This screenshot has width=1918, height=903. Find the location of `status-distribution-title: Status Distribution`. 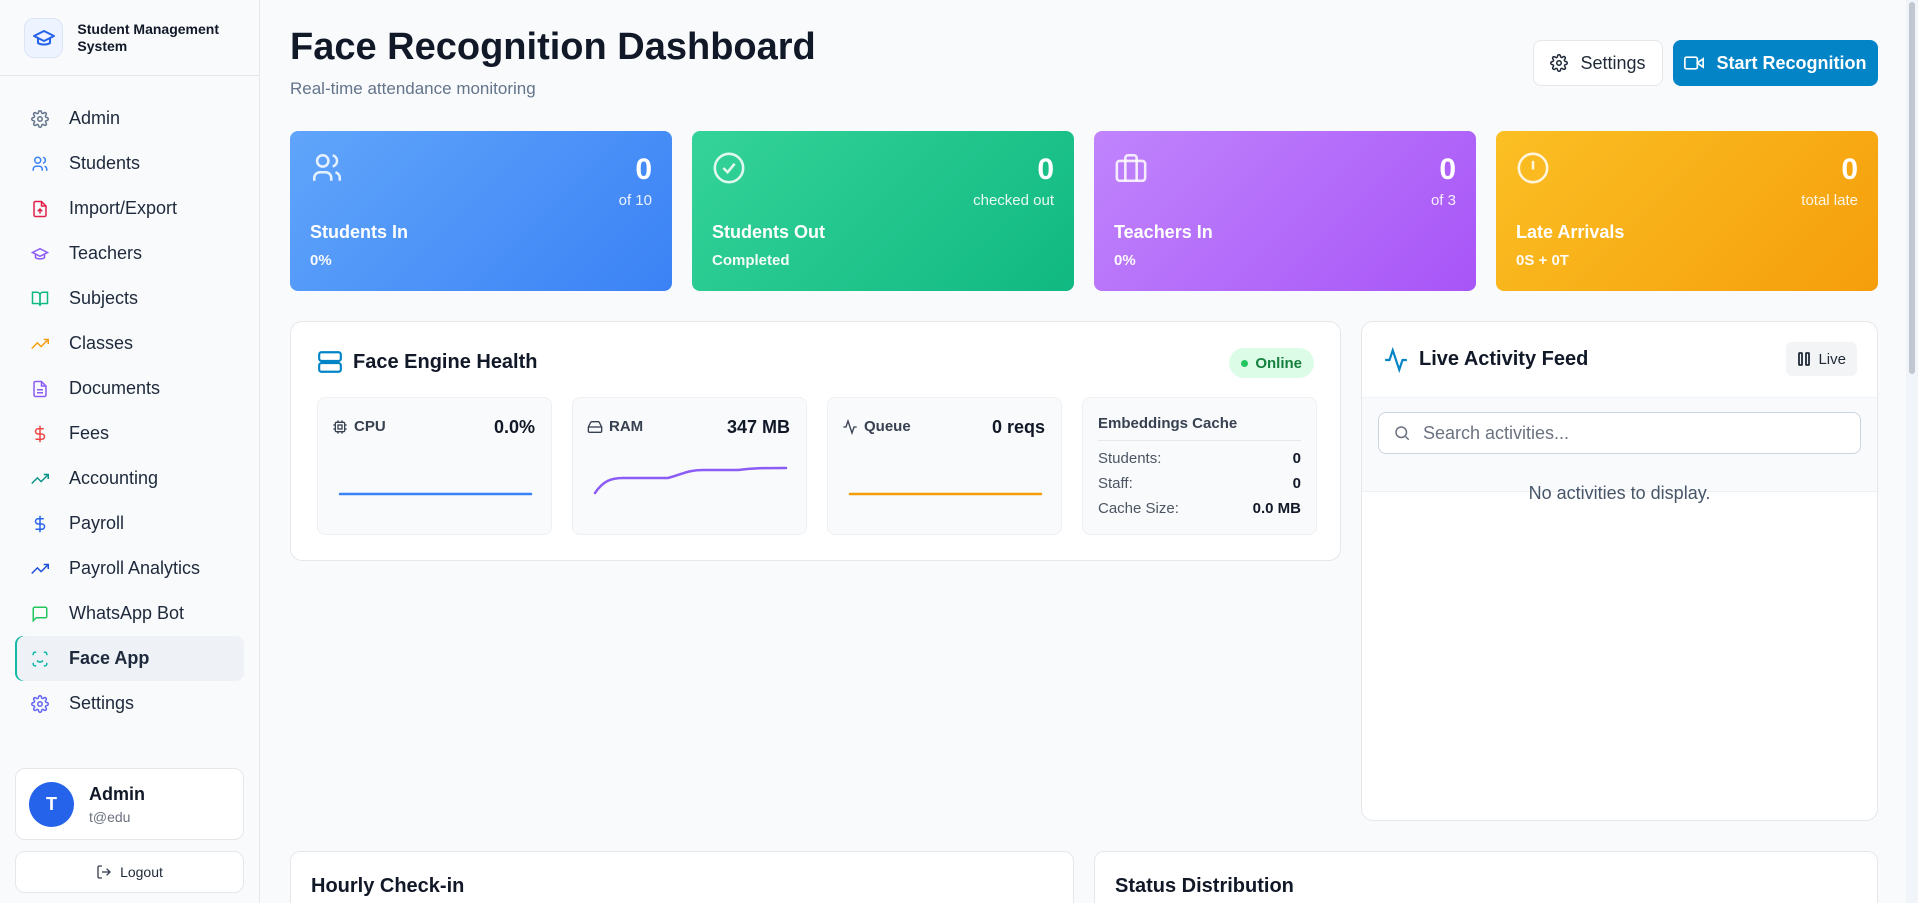

status-distribution-title: Status Distribution is located at coordinates (1204, 886).